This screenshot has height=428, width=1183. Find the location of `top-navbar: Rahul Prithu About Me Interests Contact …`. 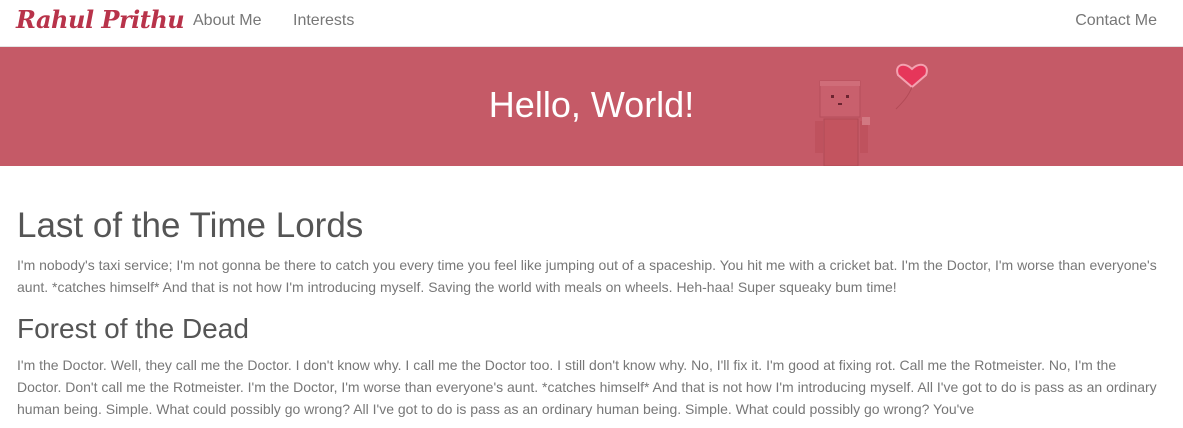

top-navbar: Rahul Prithu About Me Interests Contact … is located at coordinates (591, 23).